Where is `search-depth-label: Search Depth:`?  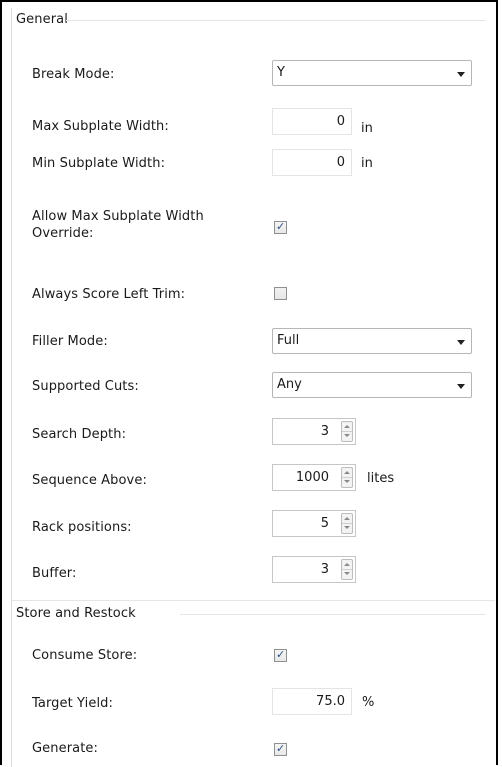 search-depth-label: Search Depth: is located at coordinates (79, 434).